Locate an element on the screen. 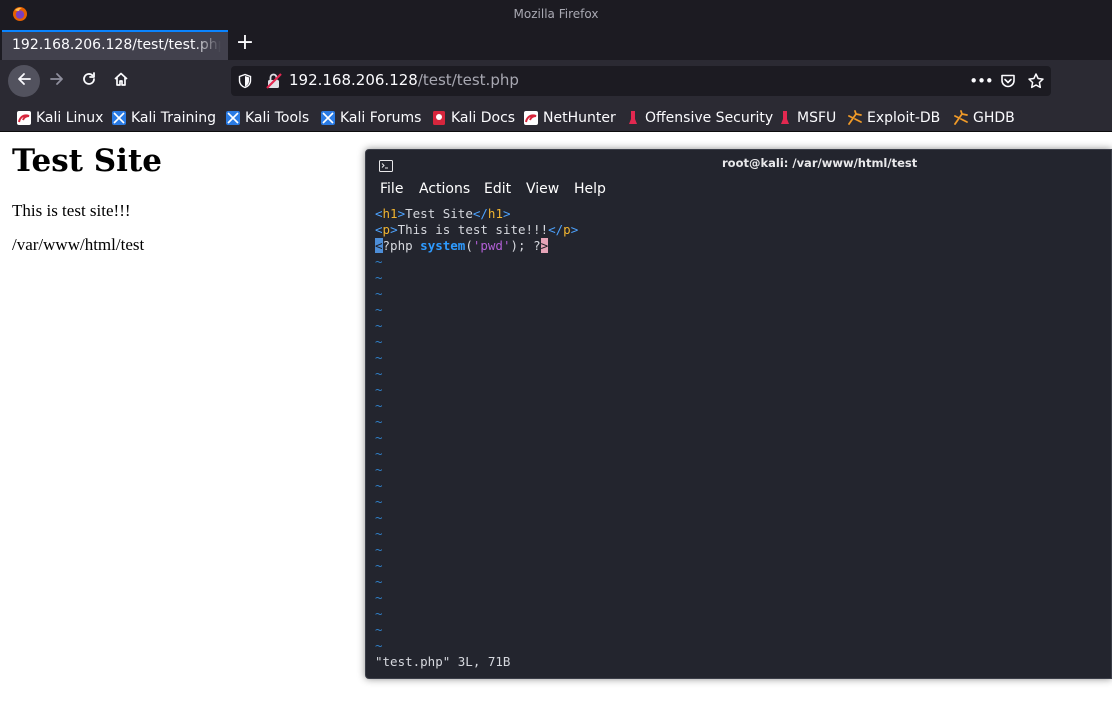 The image size is (1112, 717). window-titlebar: Mozilla Firefox is located at coordinates (556, 14).